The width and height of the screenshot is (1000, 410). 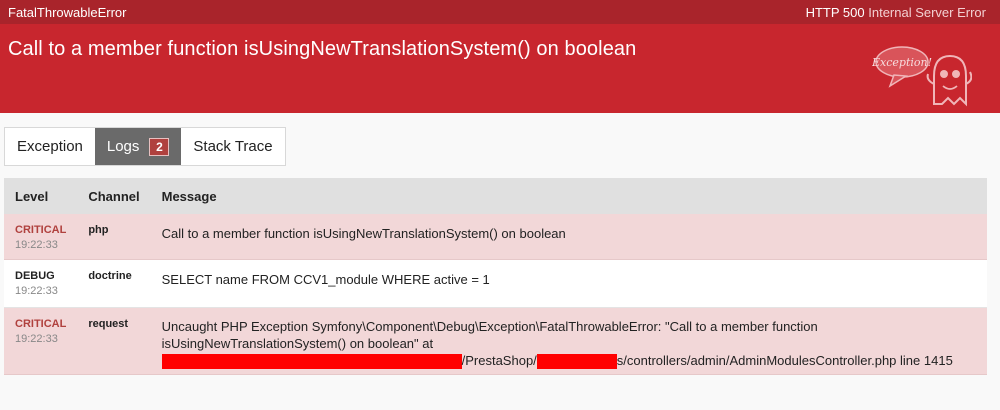 What do you see at coordinates (98, 230) in the screenshot?
I see `channel-label: php` at bounding box center [98, 230].